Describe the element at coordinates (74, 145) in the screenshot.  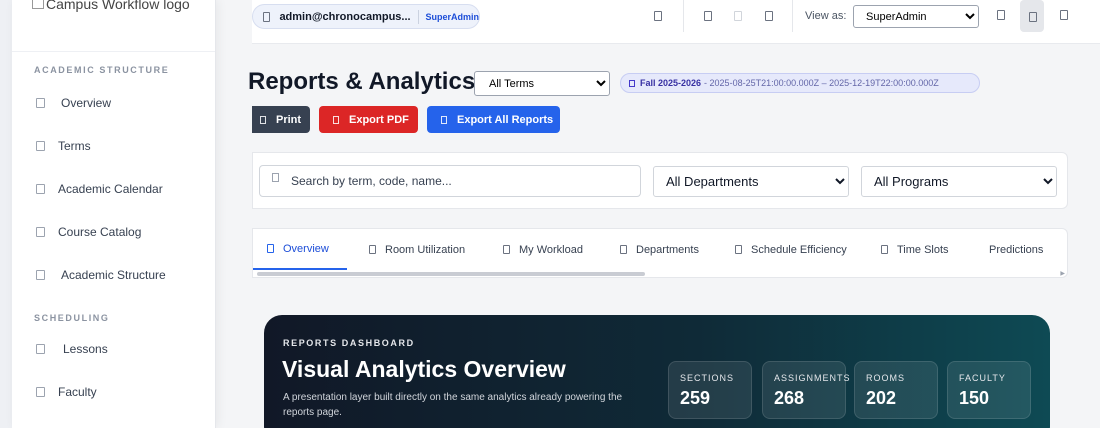
I see `sidebar-item-label: Terms` at that location.